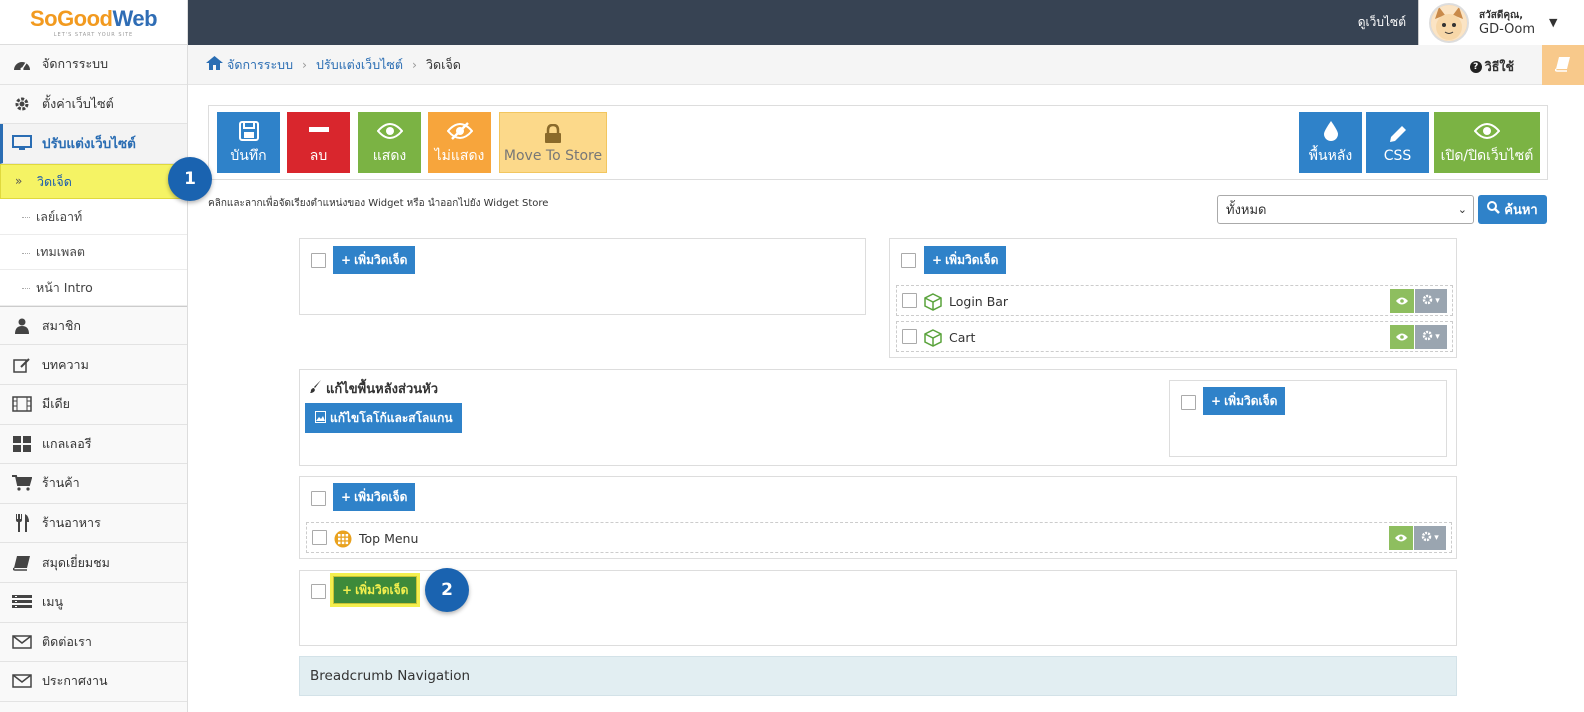 The image size is (1584, 712). Describe the element at coordinates (93, 642) in the screenshot. I see `sidebar-item-contact: ติดต่อเรา` at that location.